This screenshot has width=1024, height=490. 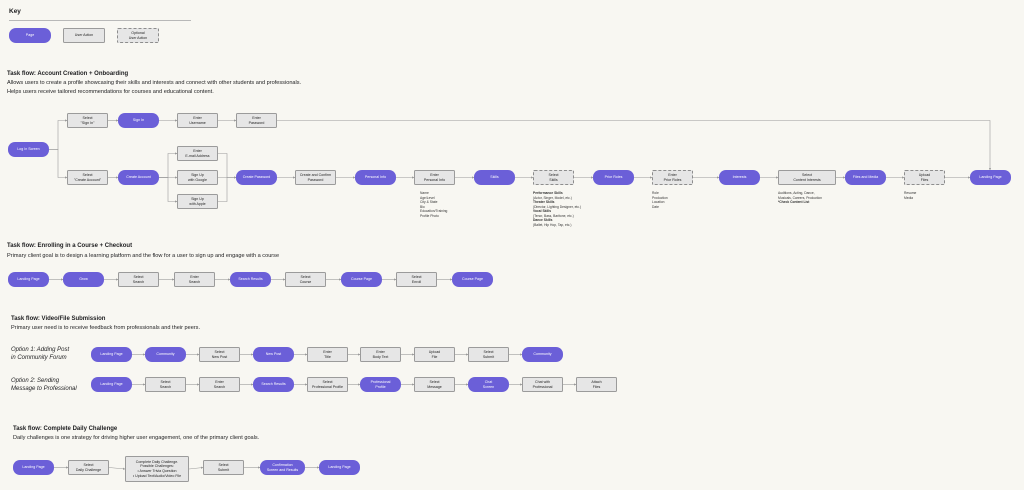 I want to click on opt2-node-10: Attach Files, so click(x=596, y=384).